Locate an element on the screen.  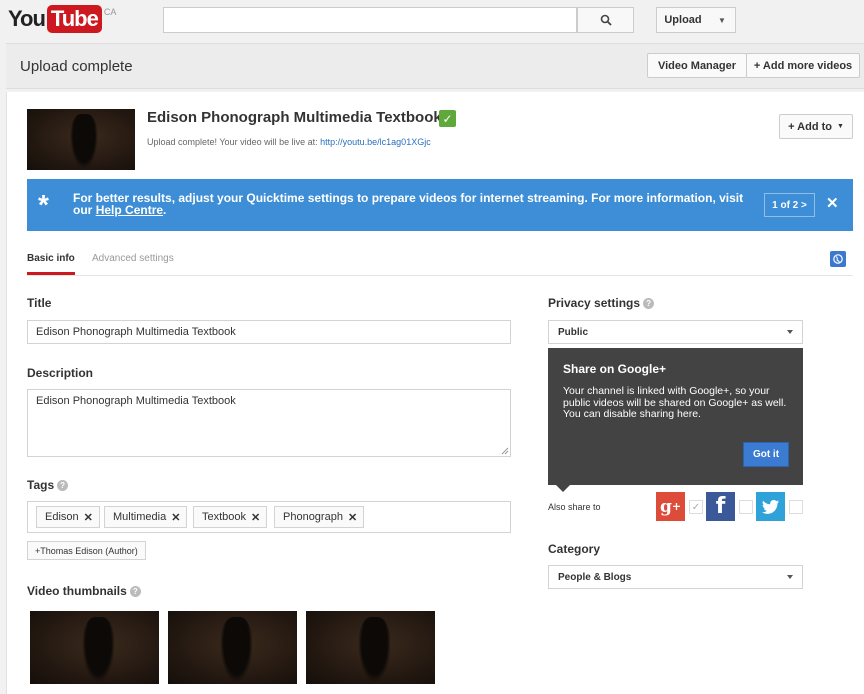
tag-chip: Edison ✕ is located at coordinates (68, 517).